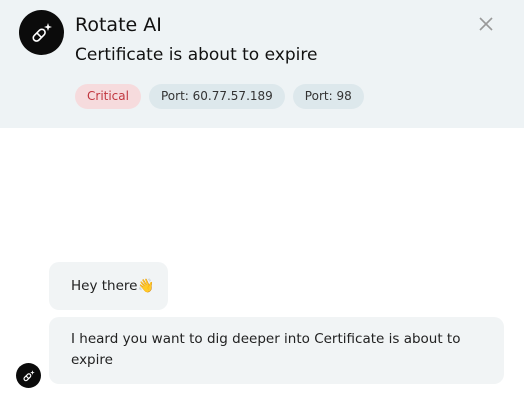 The image size is (524, 410). I want to click on chat-message-text: Hey there👋, so click(113, 285).